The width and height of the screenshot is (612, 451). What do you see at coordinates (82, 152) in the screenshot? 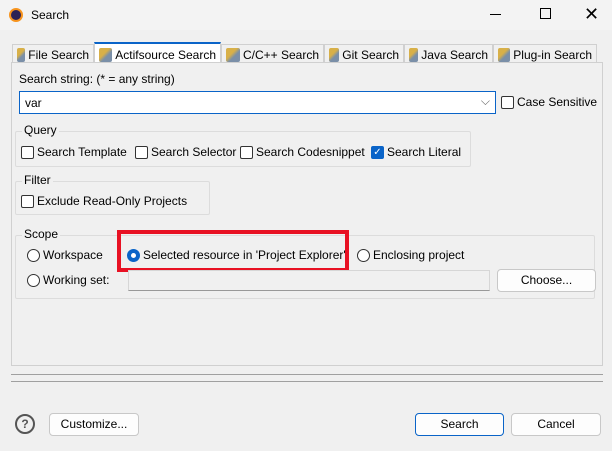
I see `checkbox-label: Search Template` at bounding box center [82, 152].